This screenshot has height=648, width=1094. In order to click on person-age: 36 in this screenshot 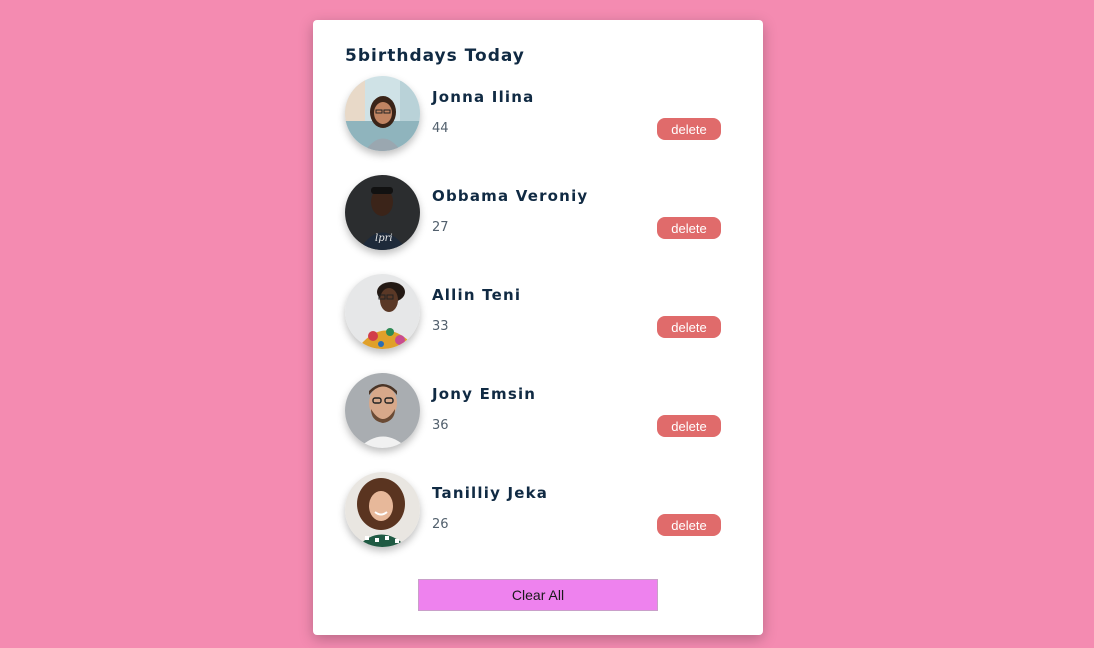, I will do `click(440, 425)`.